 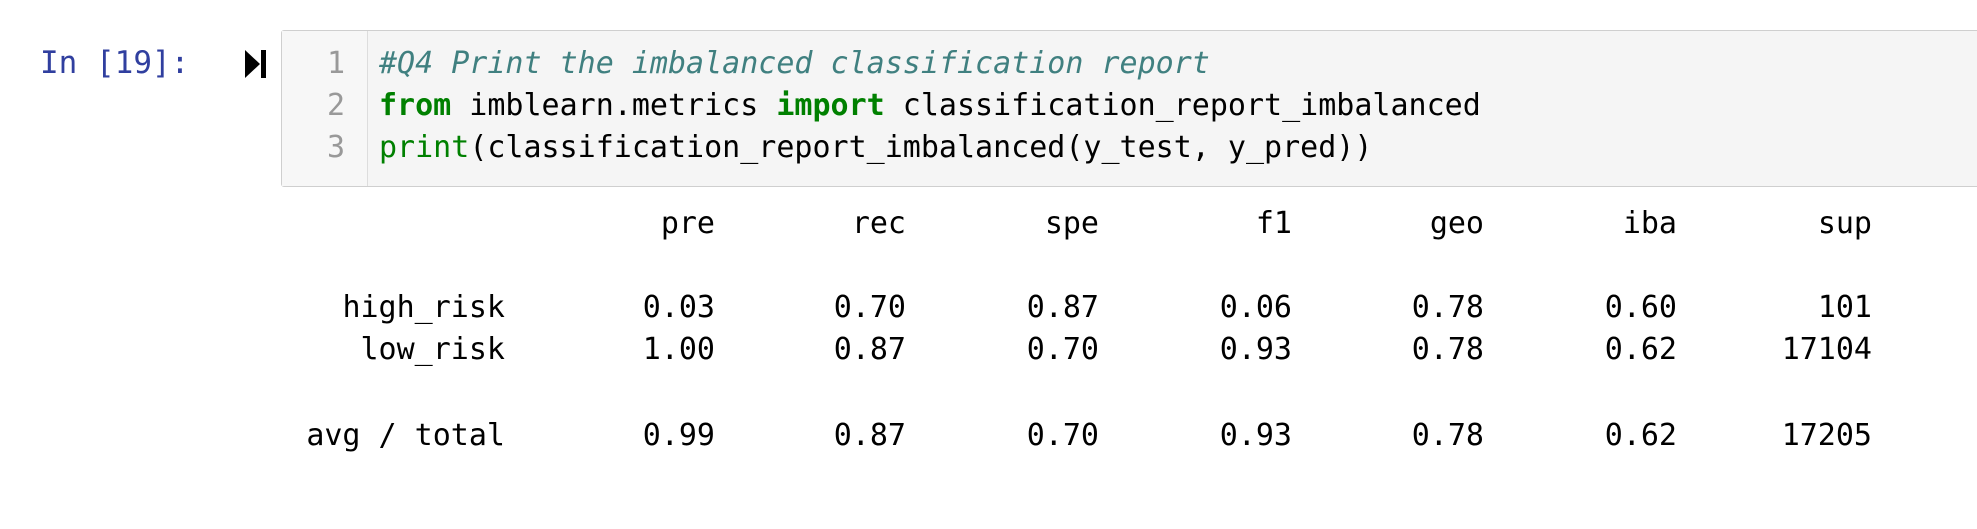 I want to click on keyword-from: from, so click(x=415, y=105).